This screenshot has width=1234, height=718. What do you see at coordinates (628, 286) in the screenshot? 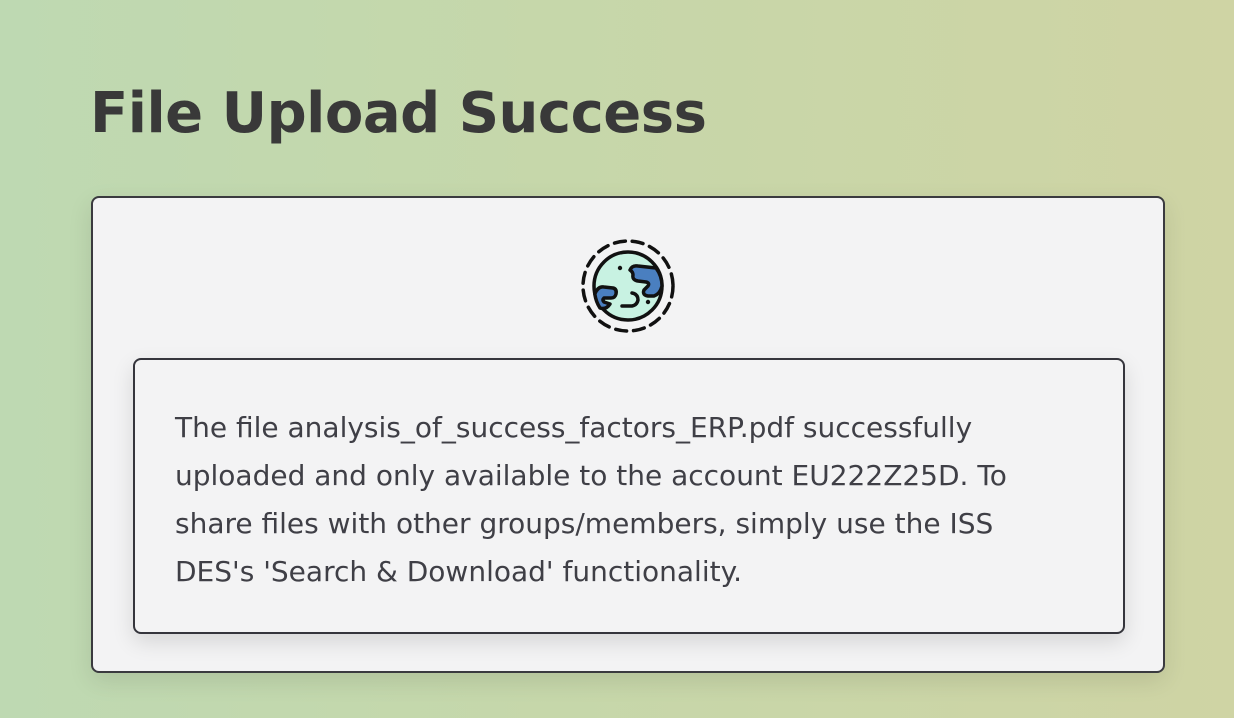
I see `globe-icon` at bounding box center [628, 286].